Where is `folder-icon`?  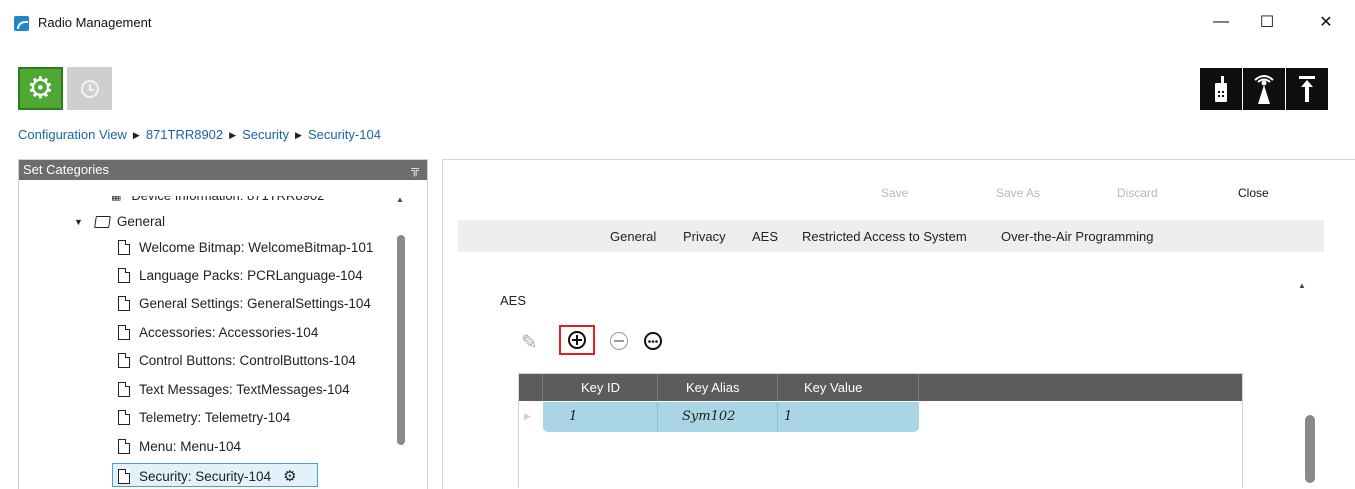 folder-icon is located at coordinates (102, 221).